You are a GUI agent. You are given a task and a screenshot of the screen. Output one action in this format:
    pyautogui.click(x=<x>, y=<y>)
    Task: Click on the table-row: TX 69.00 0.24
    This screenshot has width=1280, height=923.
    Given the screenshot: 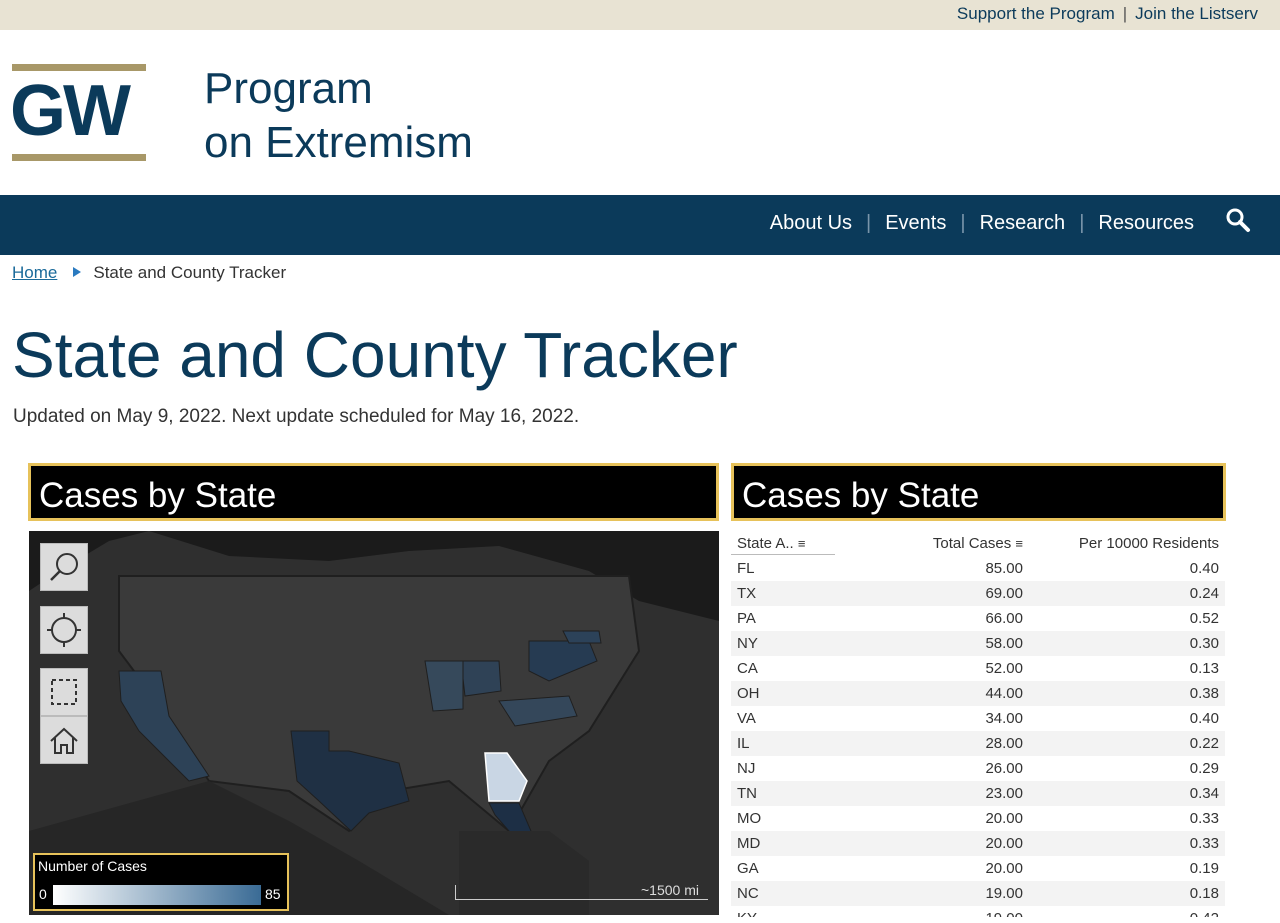 What is the action you would take?
    pyautogui.click(x=978, y=593)
    